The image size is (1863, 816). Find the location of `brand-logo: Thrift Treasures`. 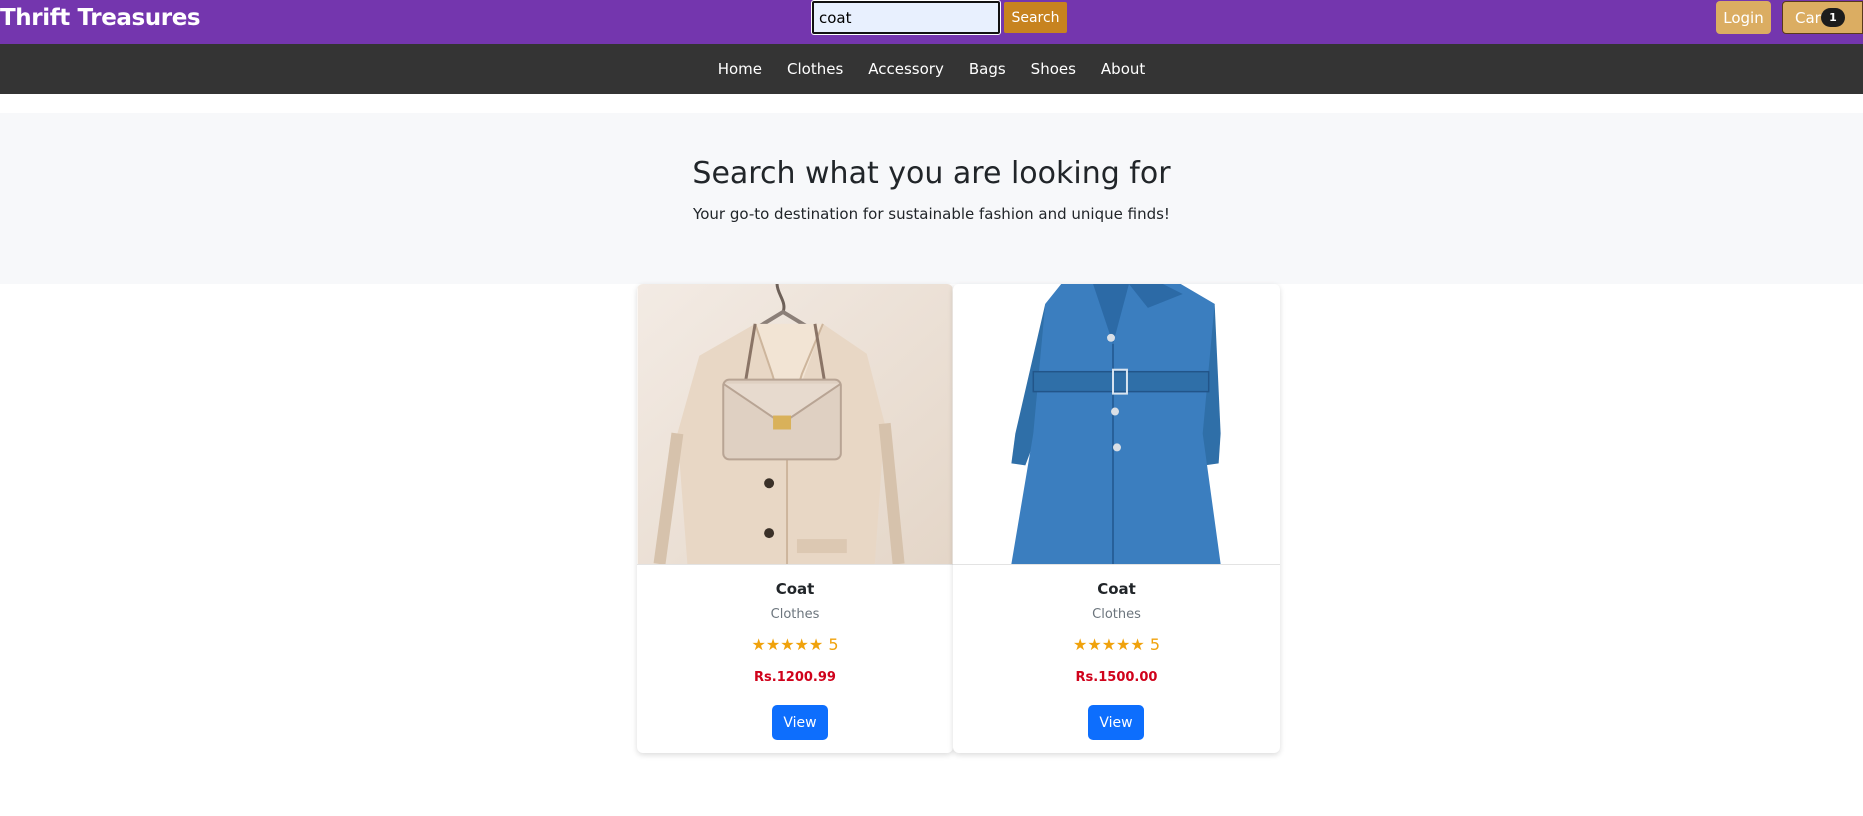

brand-logo: Thrift Treasures is located at coordinates (100, 18).